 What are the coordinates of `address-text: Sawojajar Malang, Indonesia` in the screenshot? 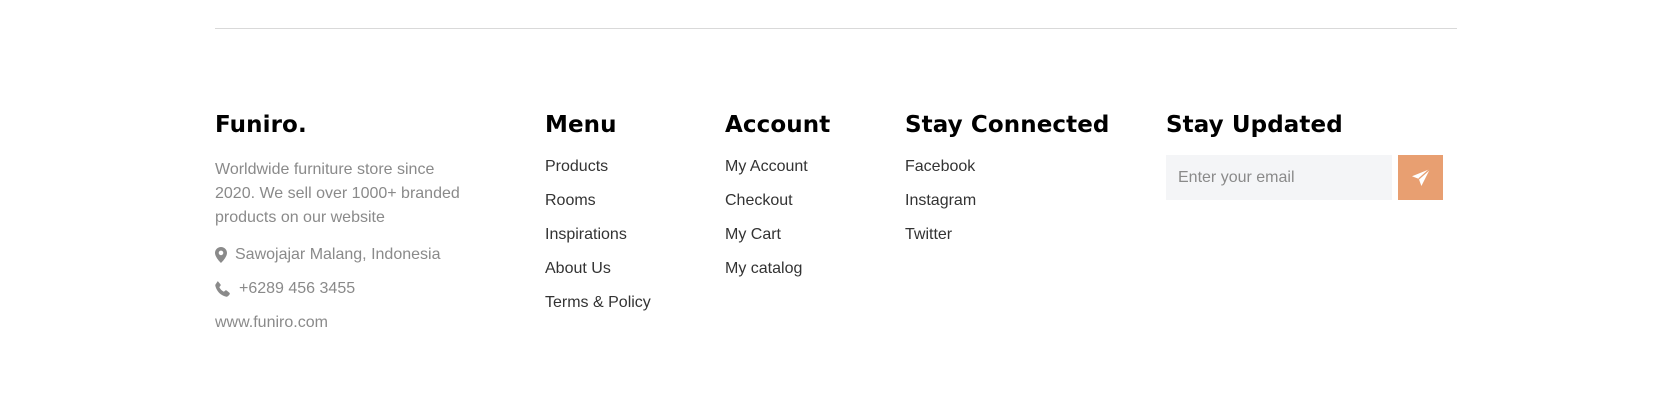 It's located at (338, 254).